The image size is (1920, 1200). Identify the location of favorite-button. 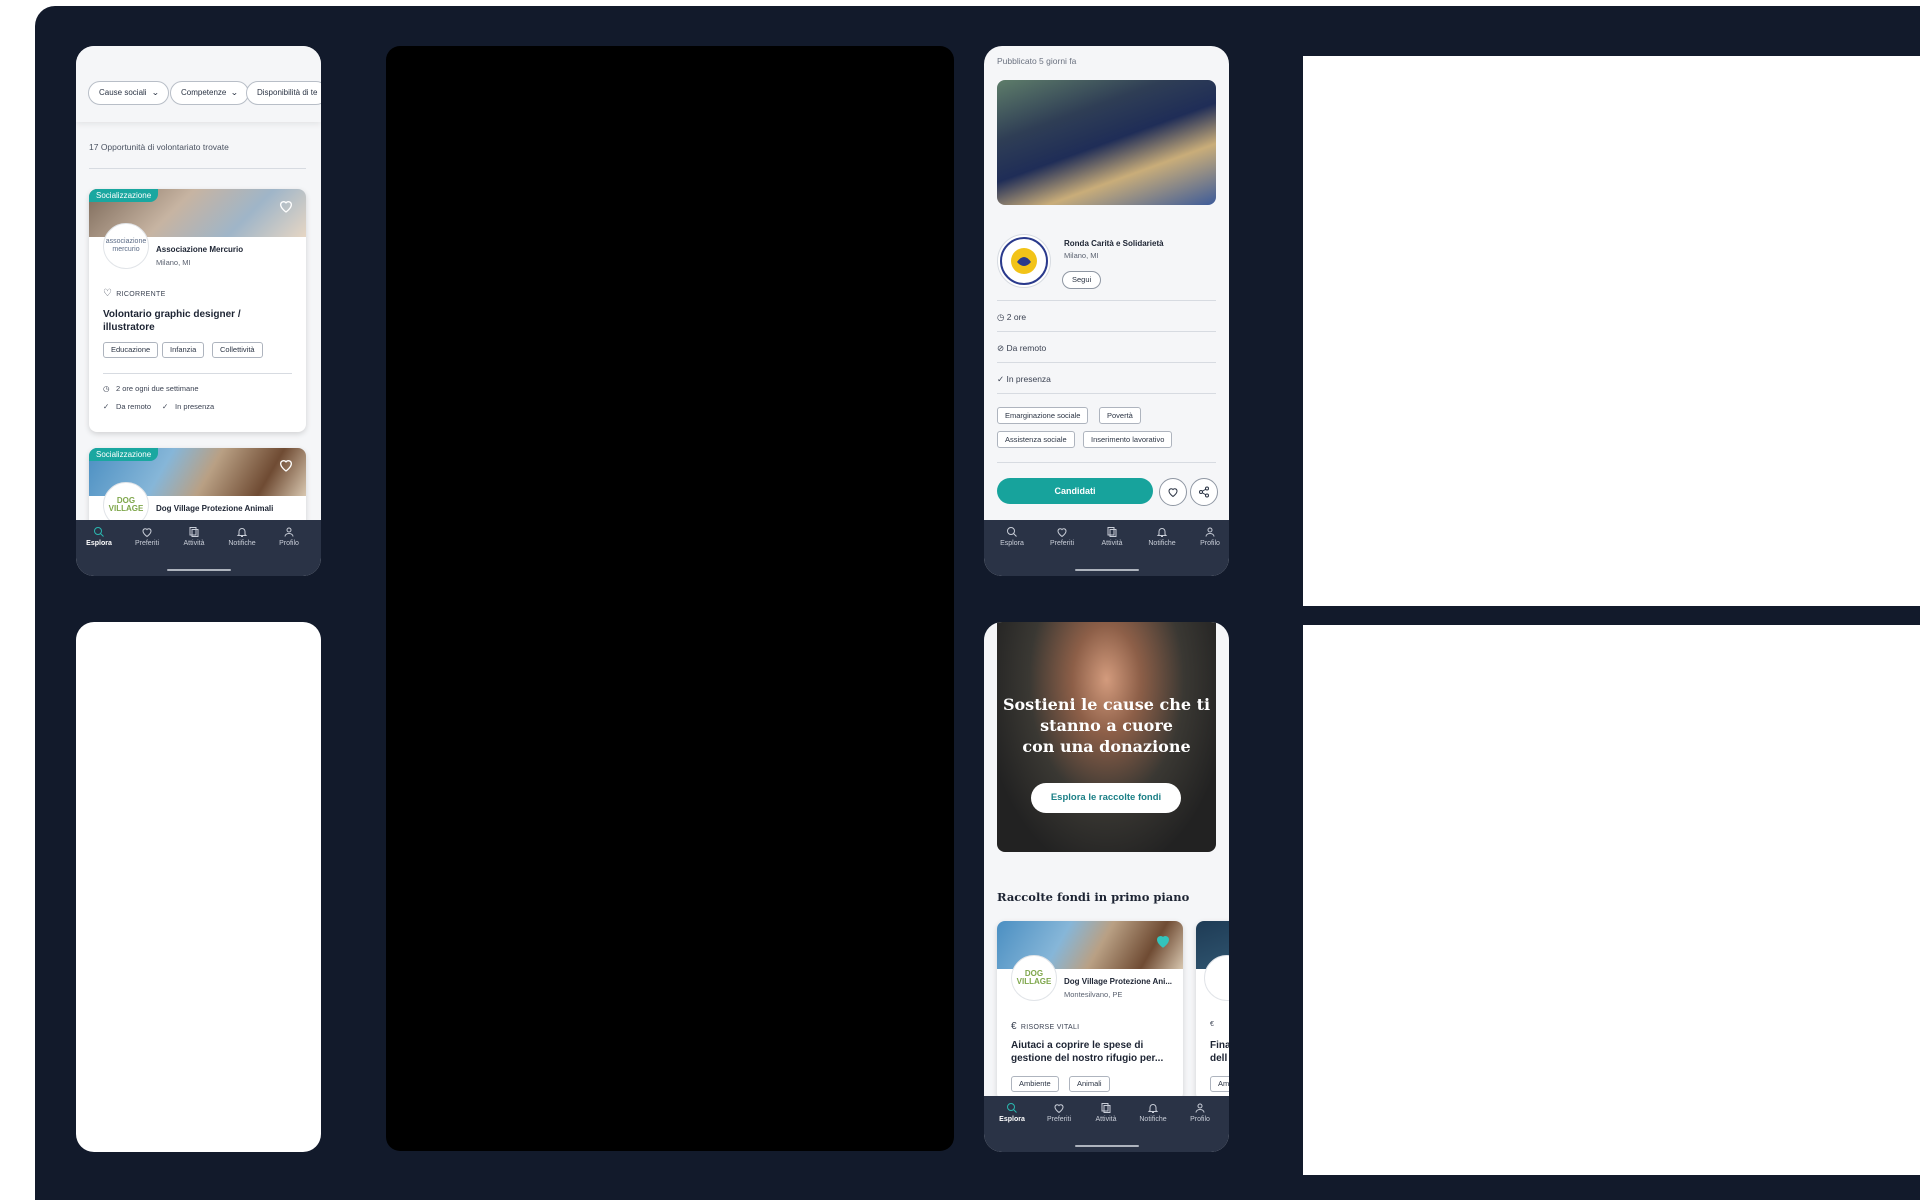
(1173, 492).